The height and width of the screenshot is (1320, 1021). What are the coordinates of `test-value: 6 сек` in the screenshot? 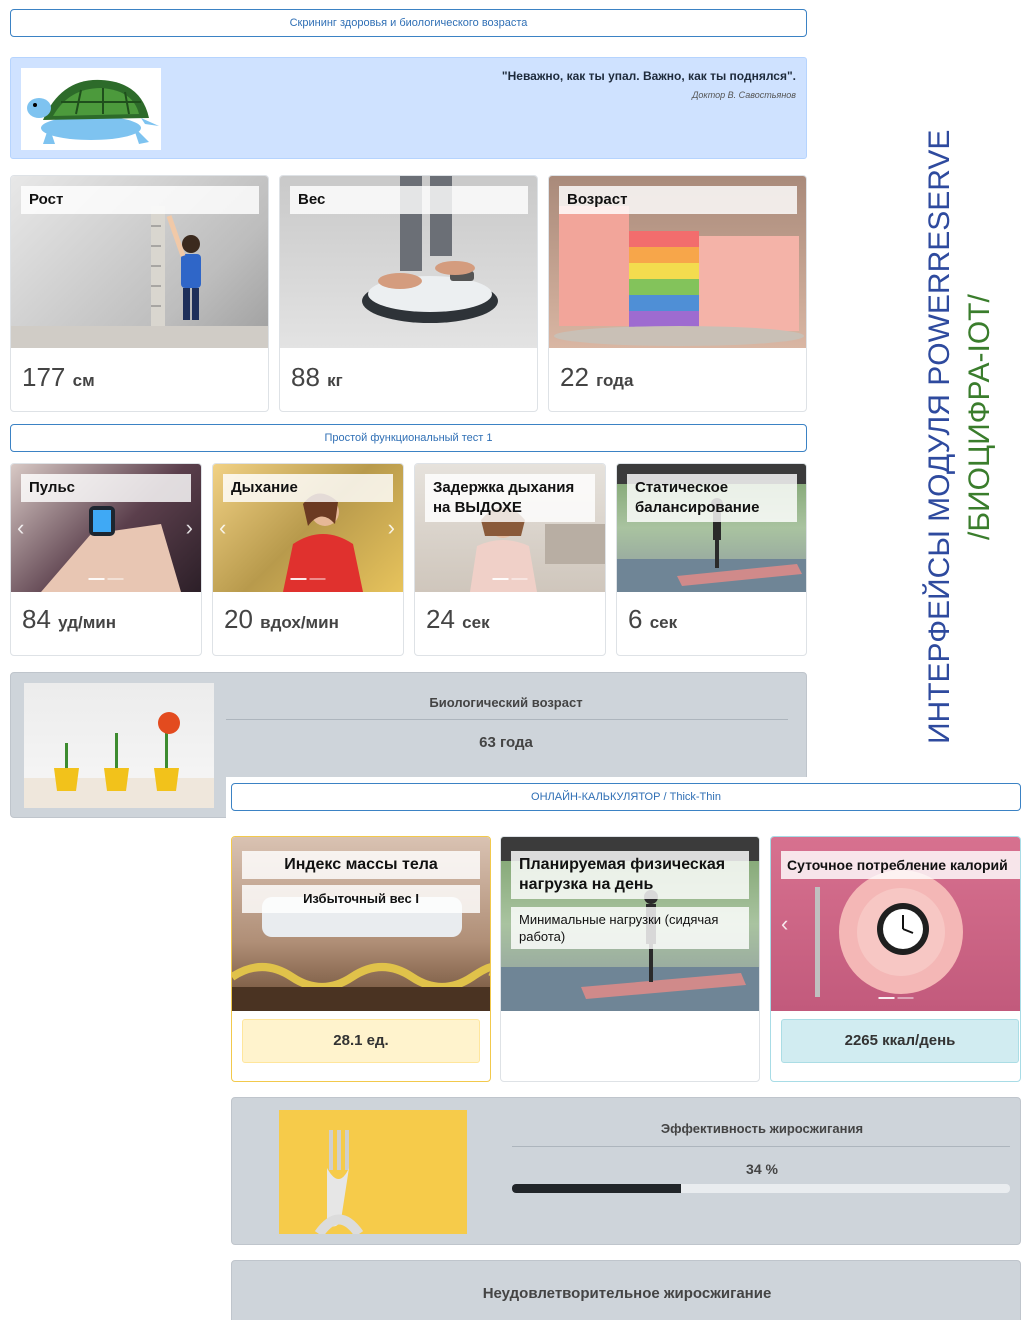 It's located at (653, 619).